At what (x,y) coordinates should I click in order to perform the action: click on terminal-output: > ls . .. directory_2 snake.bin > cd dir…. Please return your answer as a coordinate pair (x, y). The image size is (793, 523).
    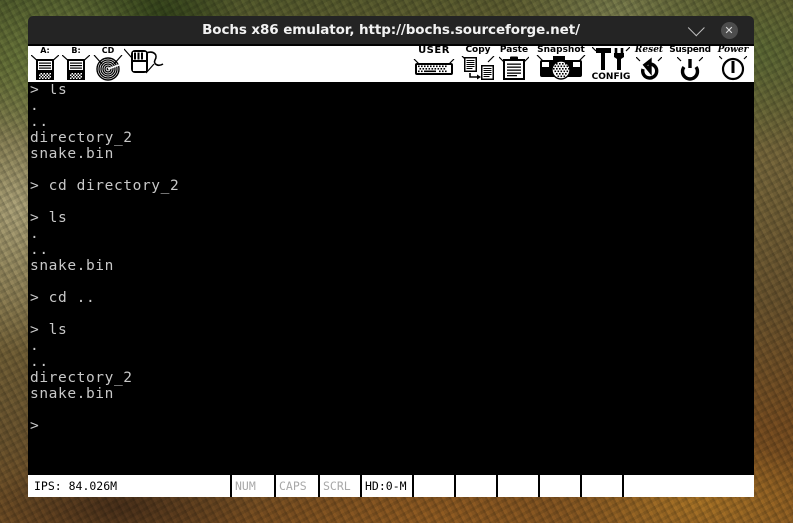
    Looking at the image, I should click on (105, 259).